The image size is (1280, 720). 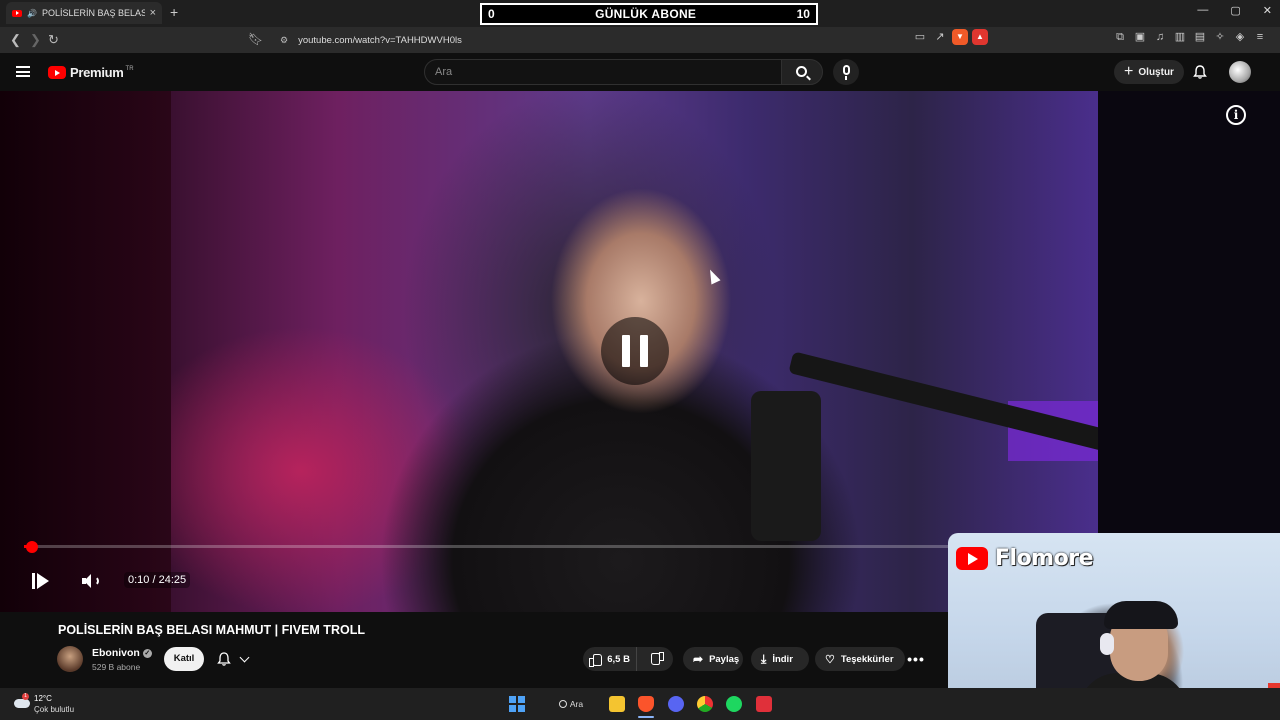 I want to click on account-avatar, so click(x=1240, y=72).